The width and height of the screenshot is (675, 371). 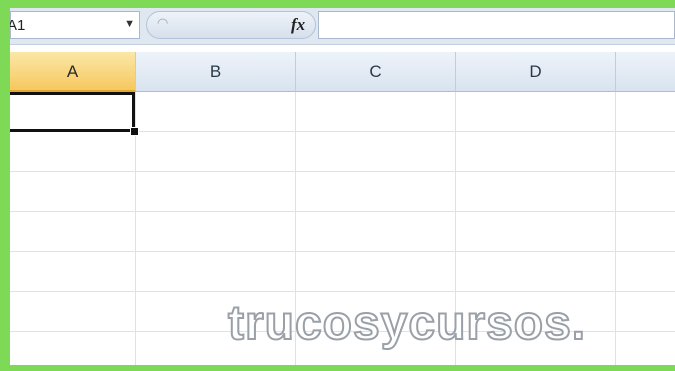 I want to click on formula-bar: A1 ▼ ◠ fx, so click(x=342, y=26).